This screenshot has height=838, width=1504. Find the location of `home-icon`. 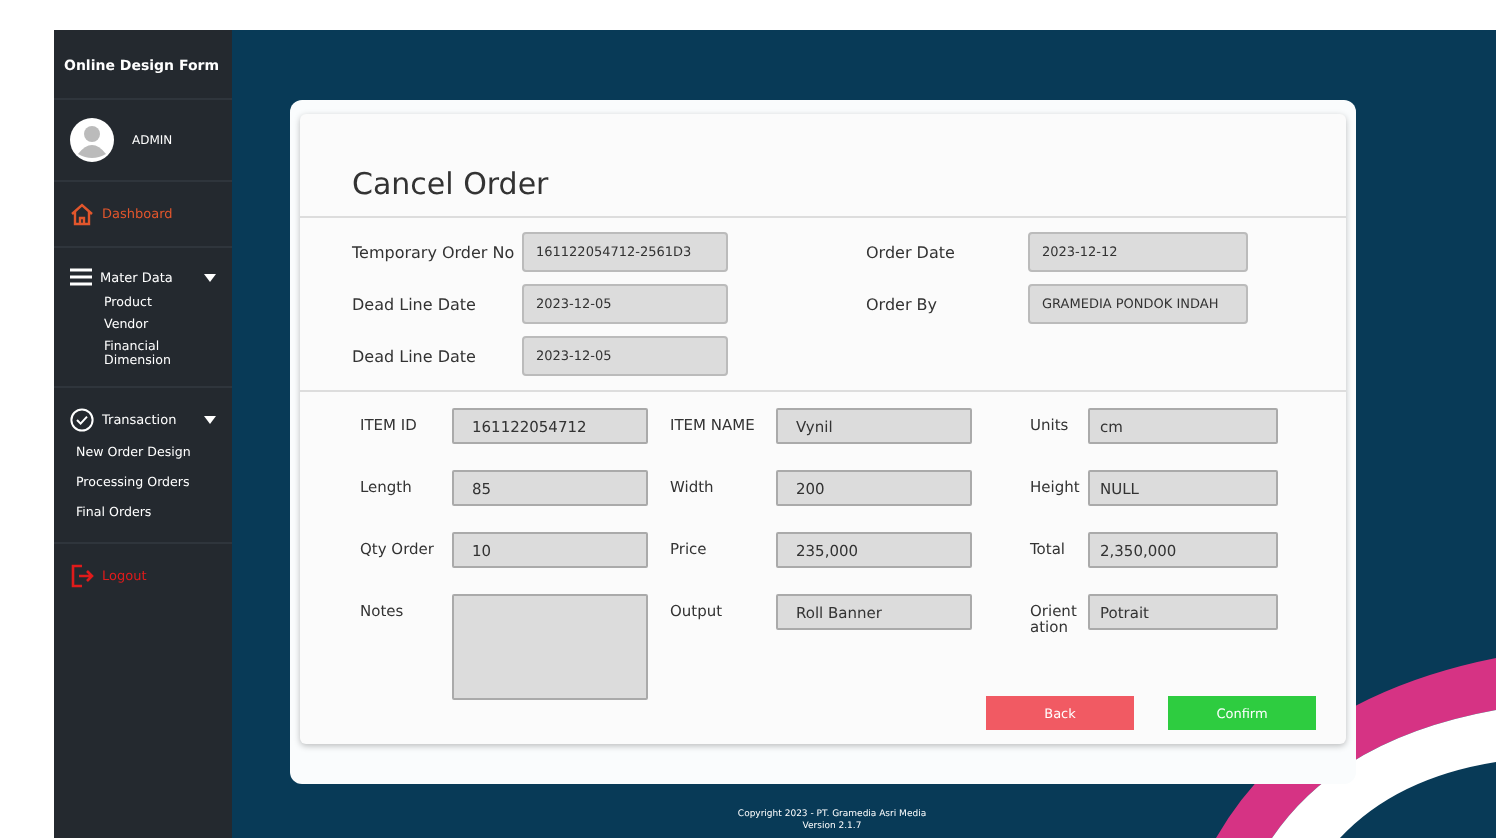

home-icon is located at coordinates (82, 214).